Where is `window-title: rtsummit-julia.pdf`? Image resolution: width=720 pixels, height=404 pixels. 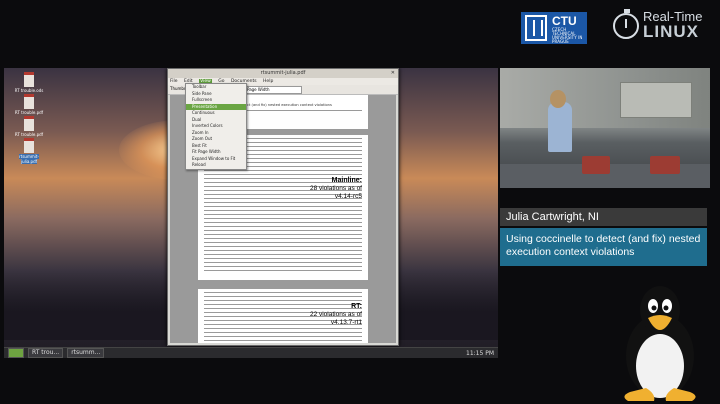 window-title: rtsummit-julia.pdf is located at coordinates (283, 73).